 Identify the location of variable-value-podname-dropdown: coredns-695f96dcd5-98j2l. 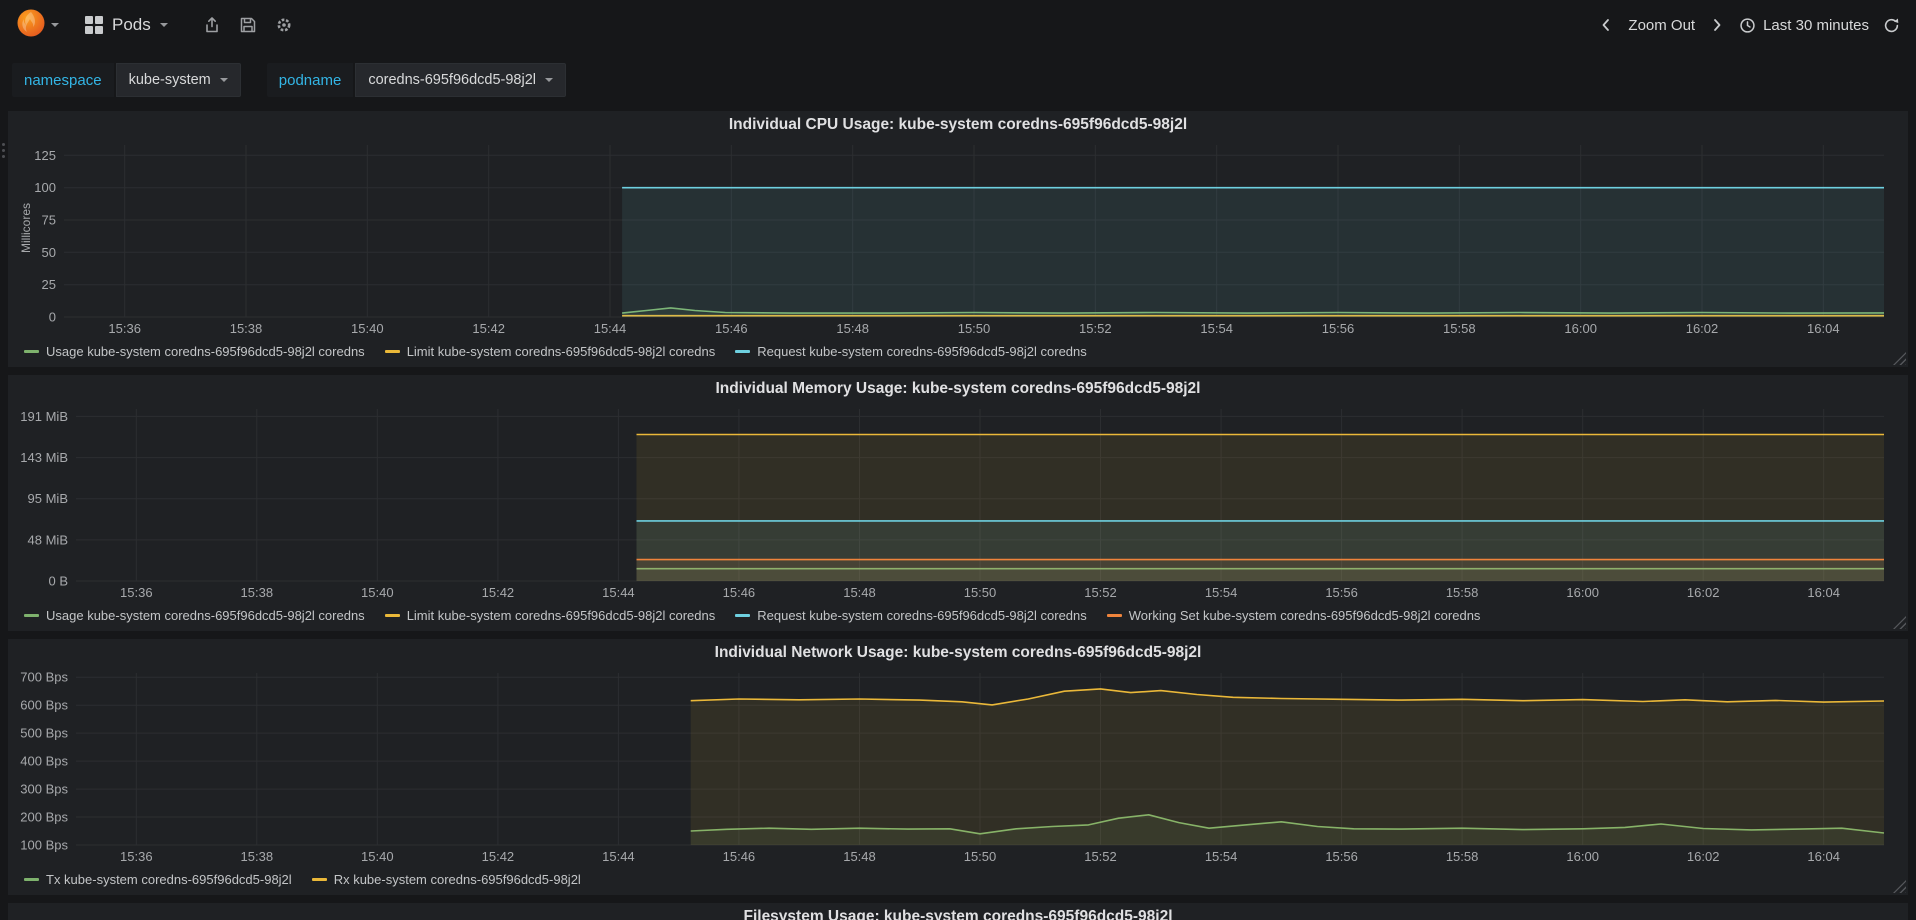
(460, 80).